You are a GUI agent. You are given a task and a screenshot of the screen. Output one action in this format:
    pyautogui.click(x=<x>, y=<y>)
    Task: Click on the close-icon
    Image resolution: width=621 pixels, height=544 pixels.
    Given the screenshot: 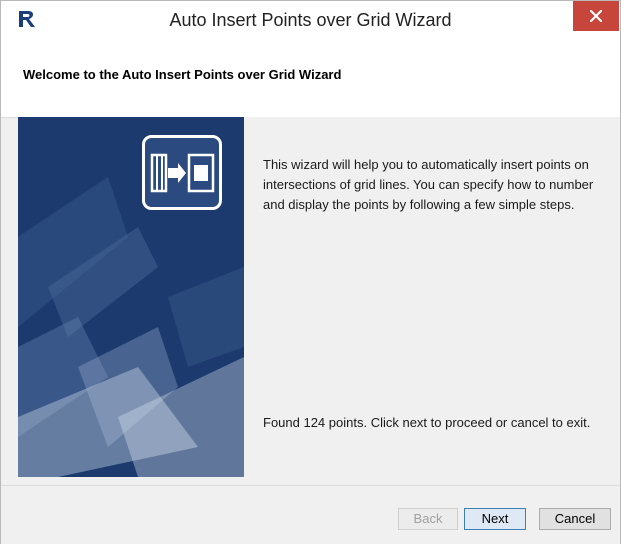 What is the action you would take?
    pyautogui.click(x=596, y=16)
    